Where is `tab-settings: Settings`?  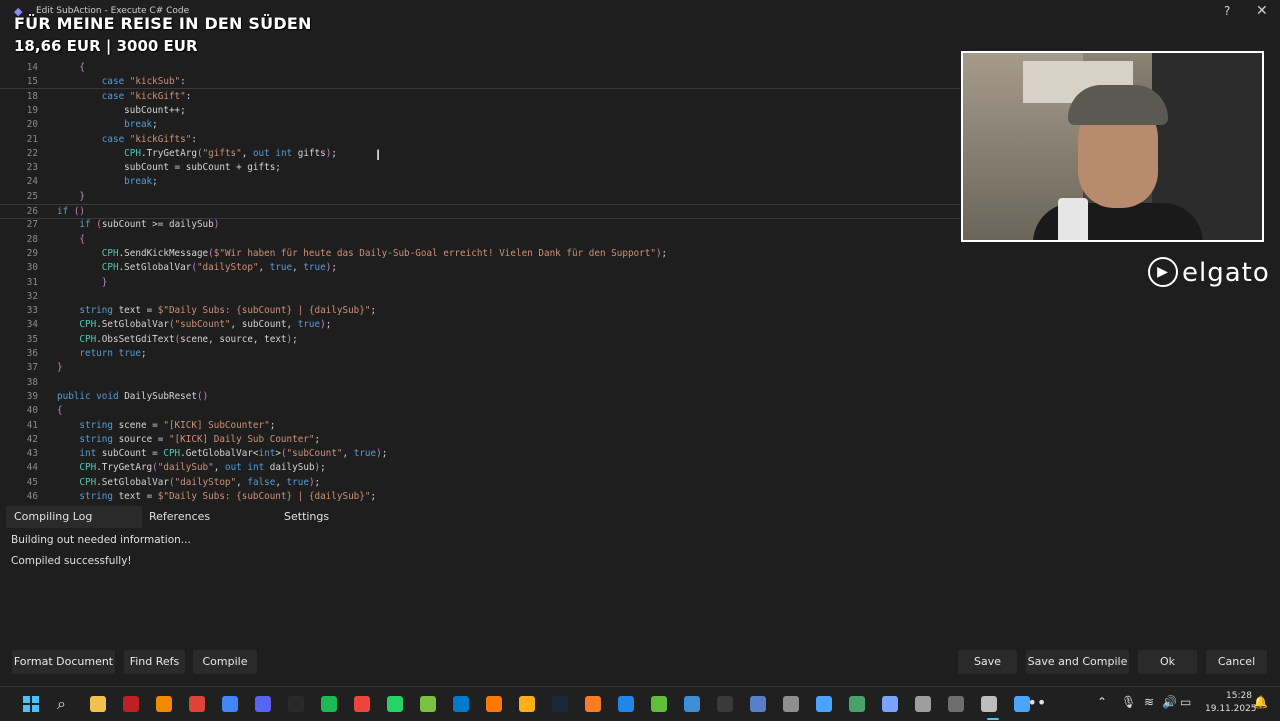 tab-settings: Settings is located at coordinates (334, 517).